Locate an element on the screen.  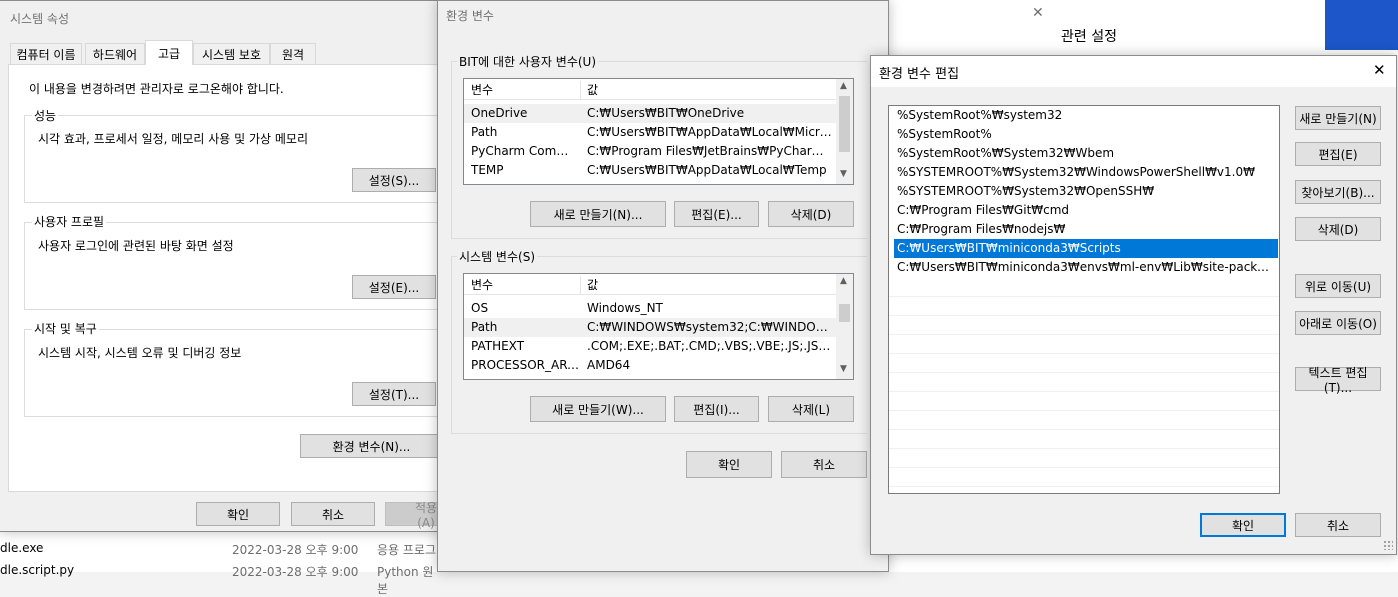
file-type: Python 원본 is located at coordinates (405, 580).